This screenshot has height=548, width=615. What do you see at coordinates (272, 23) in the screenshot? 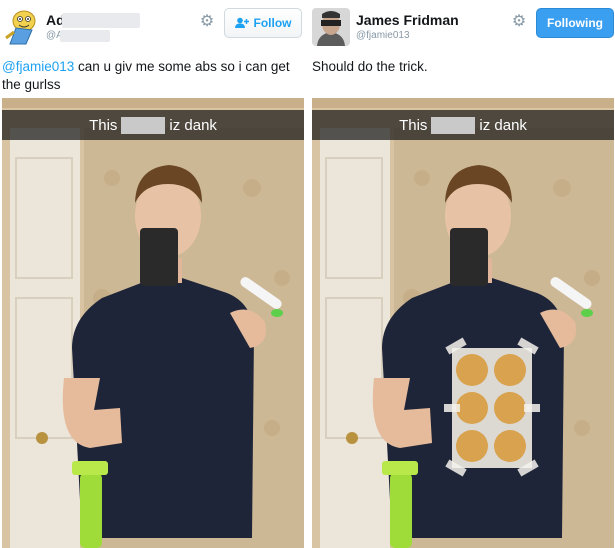
I see `follow-button-label: Follow` at bounding box center [272, 23].